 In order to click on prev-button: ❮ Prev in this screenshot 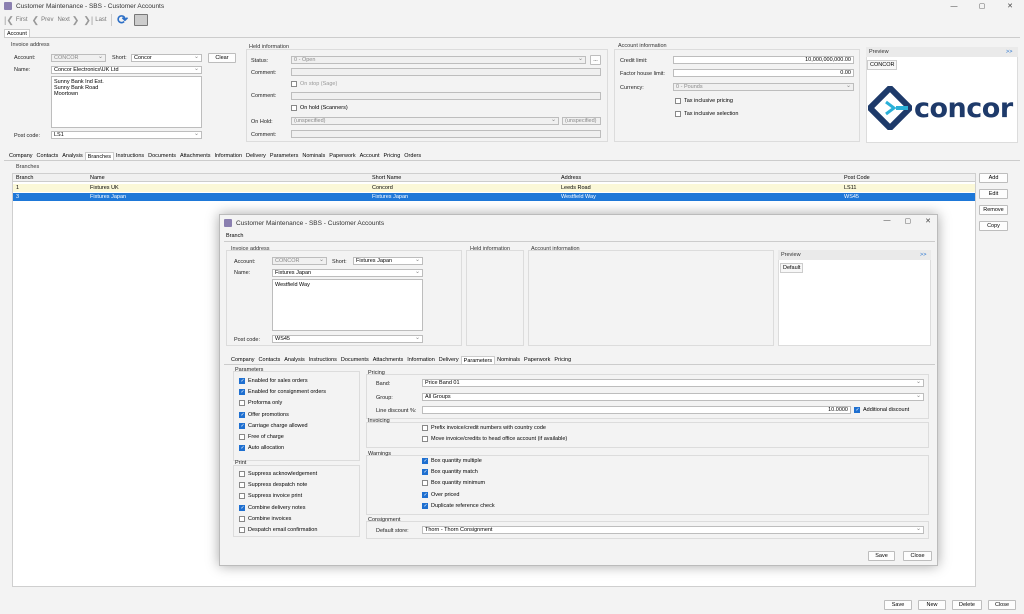, I will do `click(43, 20)`.